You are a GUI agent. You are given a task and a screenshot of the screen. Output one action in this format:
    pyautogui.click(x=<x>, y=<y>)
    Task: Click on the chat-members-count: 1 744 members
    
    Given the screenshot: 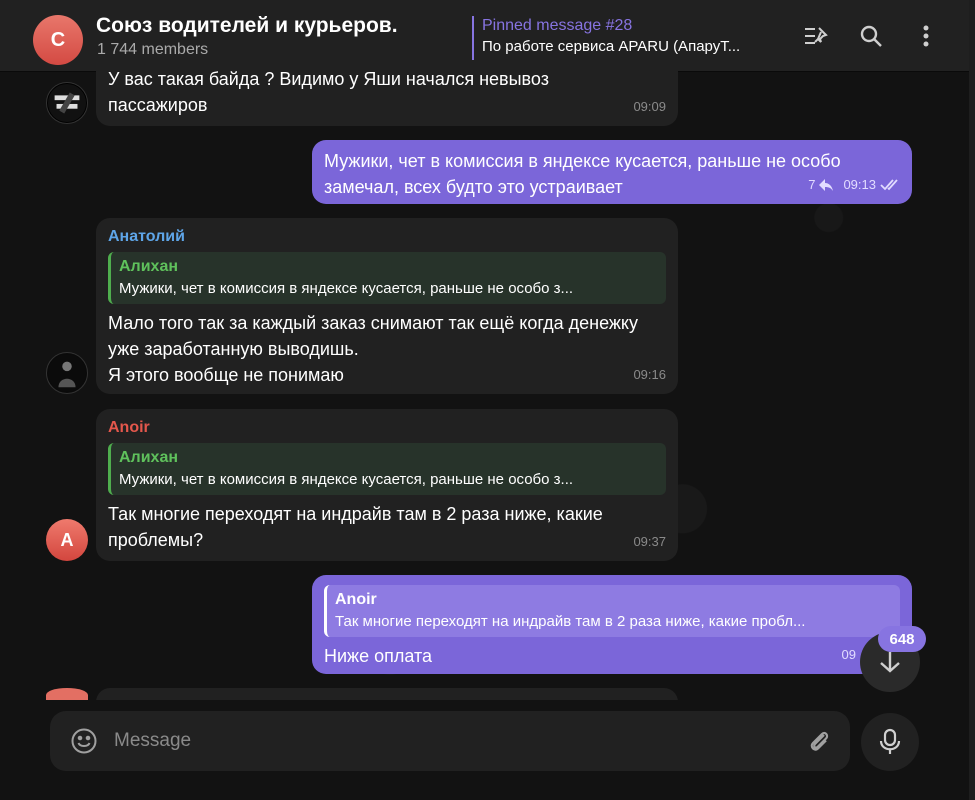 What is the action you would take?
    pyautogui.click(x=153, y=49)
    